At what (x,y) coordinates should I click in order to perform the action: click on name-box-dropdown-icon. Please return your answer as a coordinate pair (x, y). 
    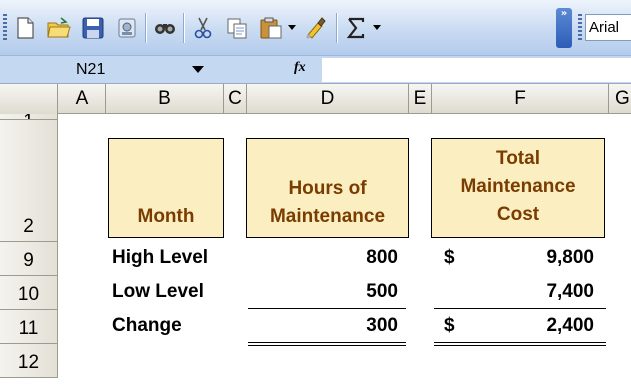
    Looking at the image, I should click on (198, 69).